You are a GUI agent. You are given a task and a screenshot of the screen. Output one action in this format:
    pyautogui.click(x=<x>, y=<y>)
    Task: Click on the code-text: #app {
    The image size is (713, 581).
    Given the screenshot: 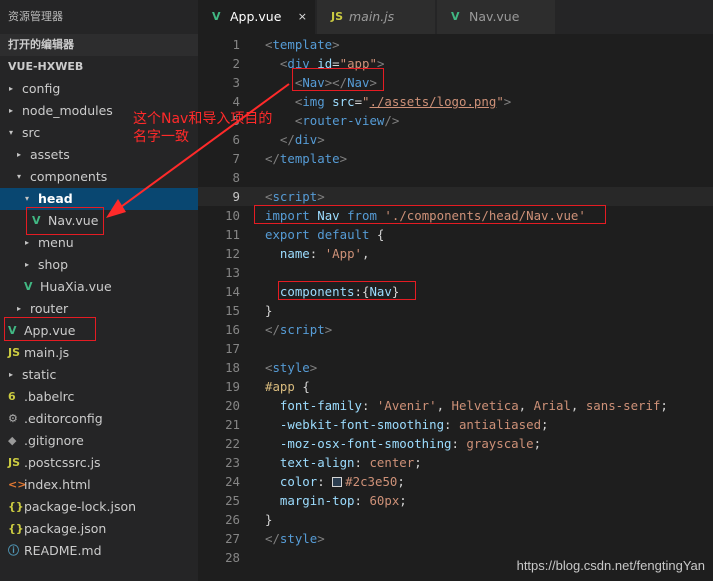 What is the action you would take?
    pyautogui.click(x=287, y=386)
    